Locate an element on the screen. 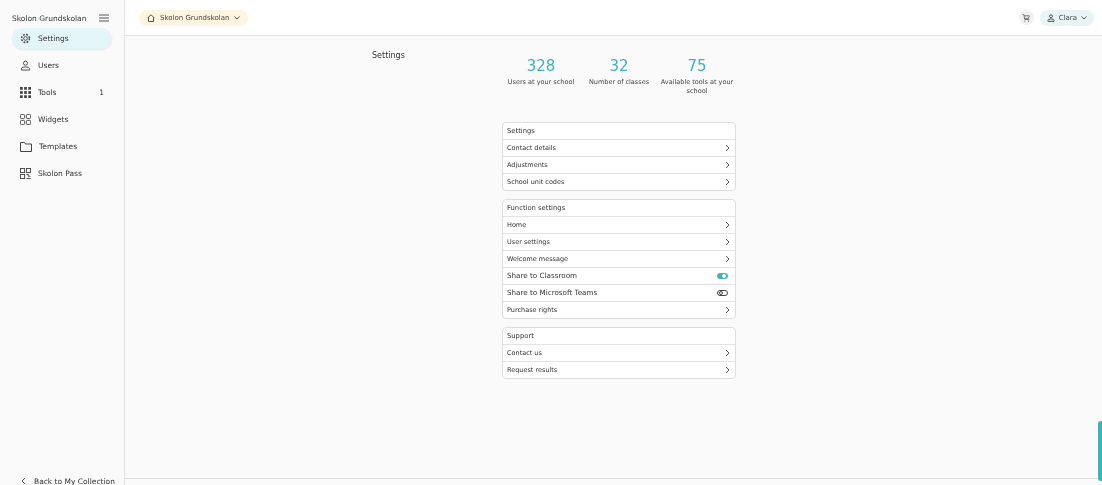  stat-value: 32 is located at coordinates (619, 66).